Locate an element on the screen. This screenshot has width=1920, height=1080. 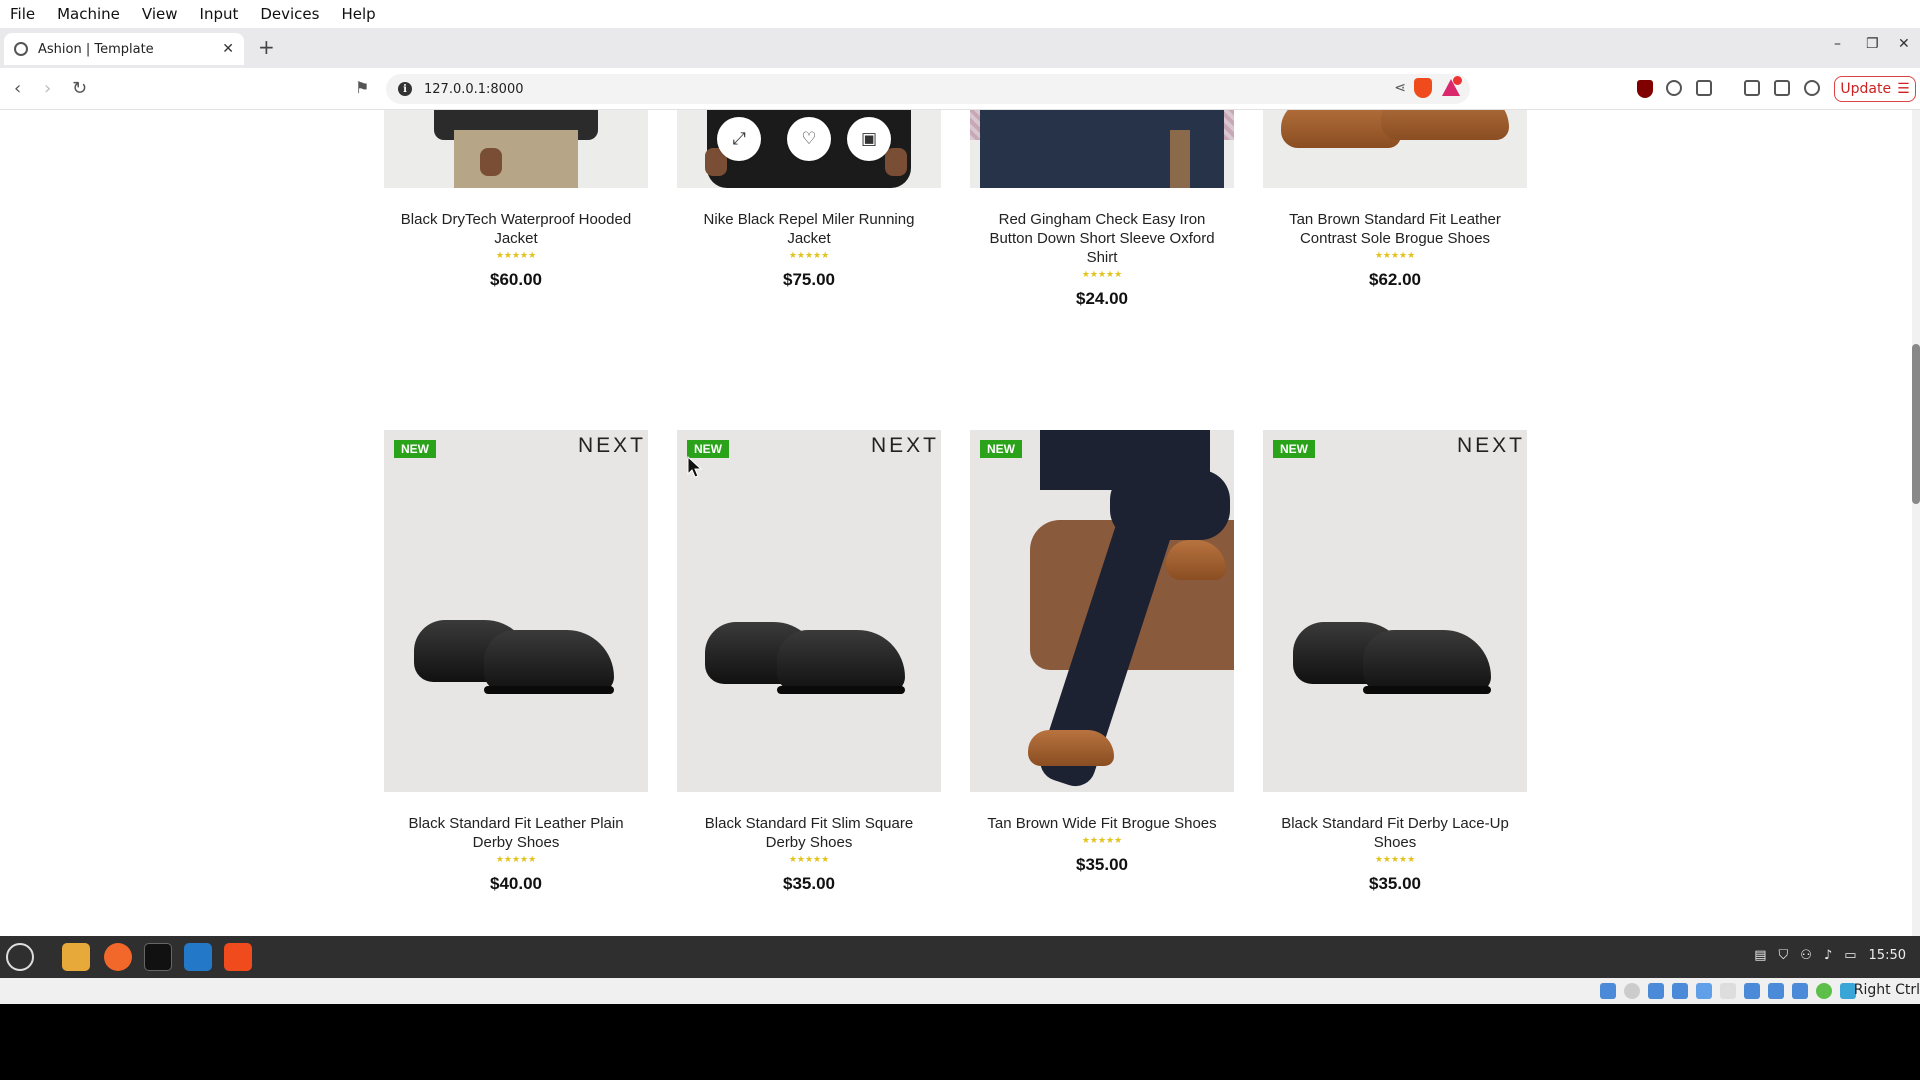
shield-icon: ⛉ is located at coordinates (1784, 955).